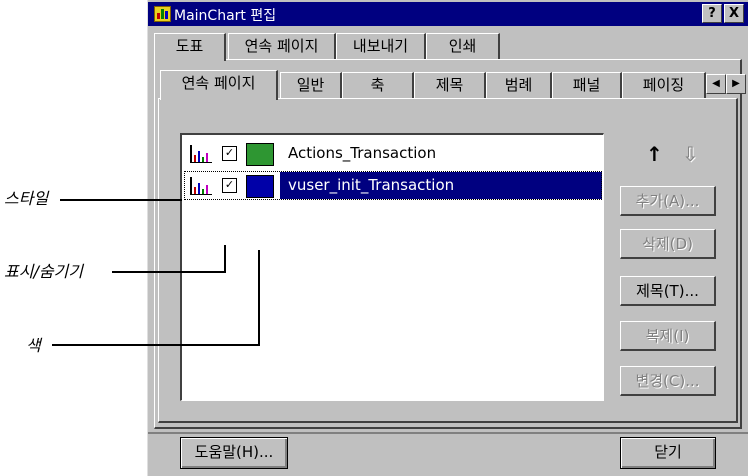  I want to click on tab-print: 인쇄, so click(463, 46).